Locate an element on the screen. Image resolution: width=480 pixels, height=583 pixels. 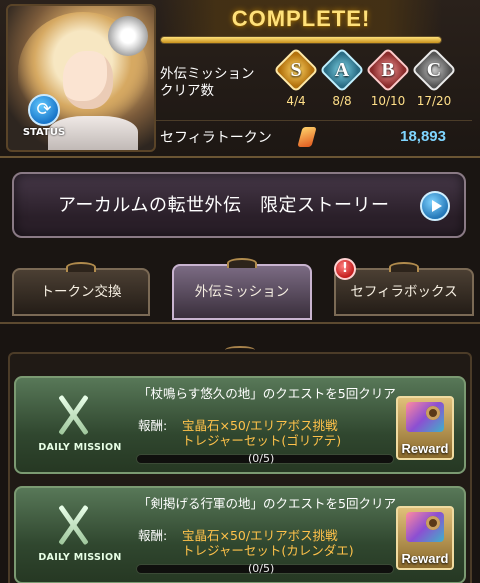
reward-line2: トレジャーセット(ゴリアテ) is located at coordinates (262, 440).